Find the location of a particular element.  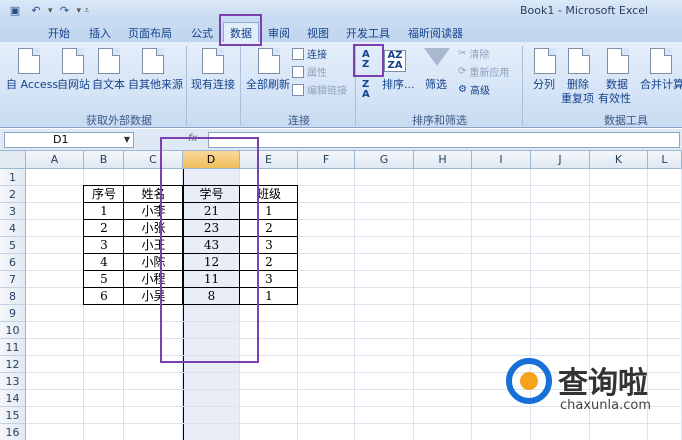

group-label-data-tools: 数据工具 is located at coordinates (626, 120).